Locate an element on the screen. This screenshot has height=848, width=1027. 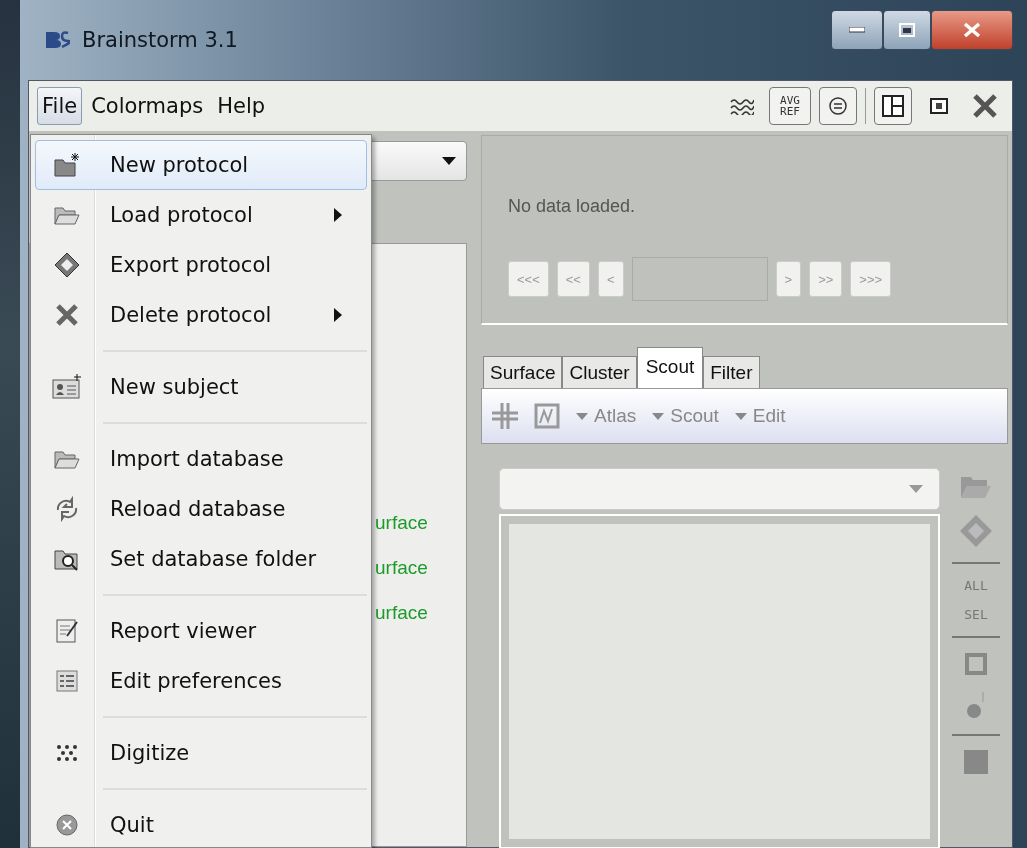
layout-button is located at coordinates (893, 106).